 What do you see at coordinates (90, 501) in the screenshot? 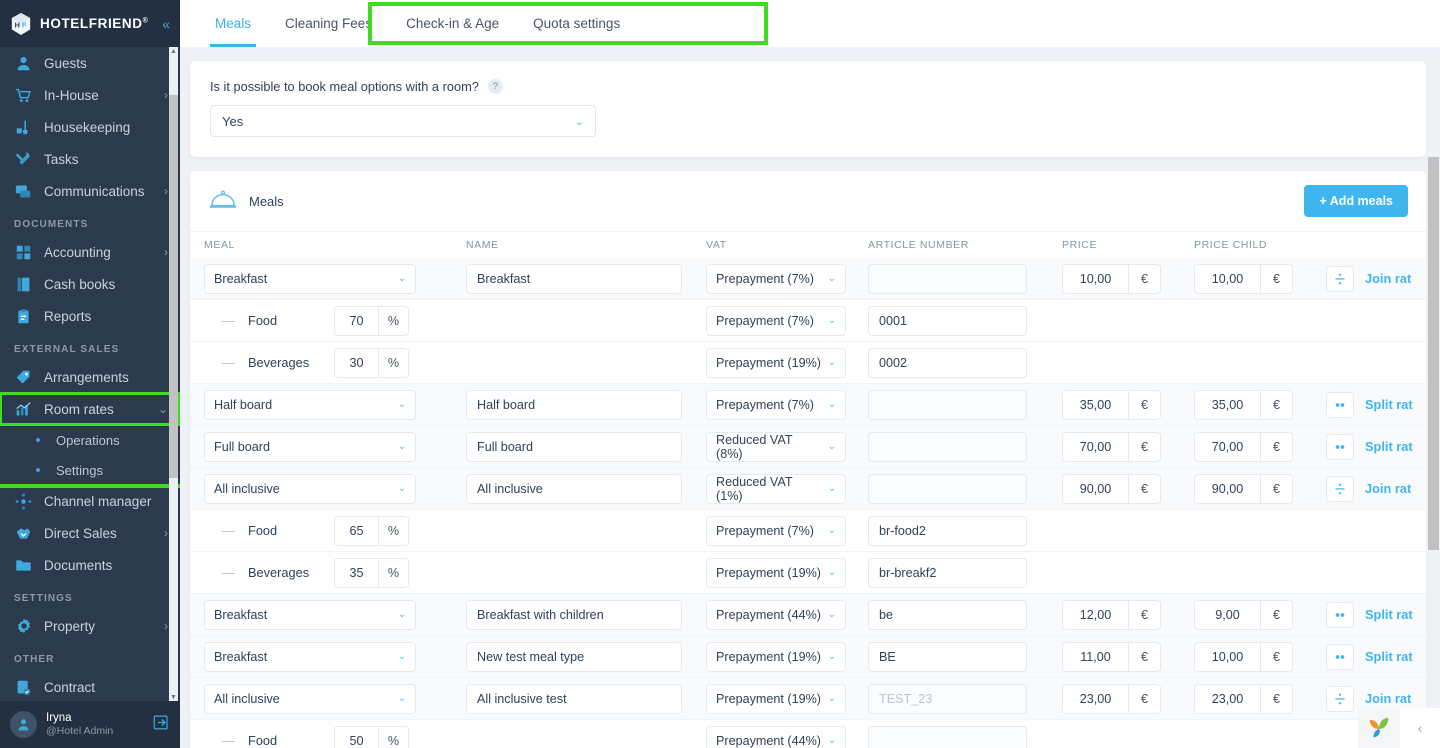
I see `sidebar-item-channel-manager: Channel manager` at bounding box center [90, 501].